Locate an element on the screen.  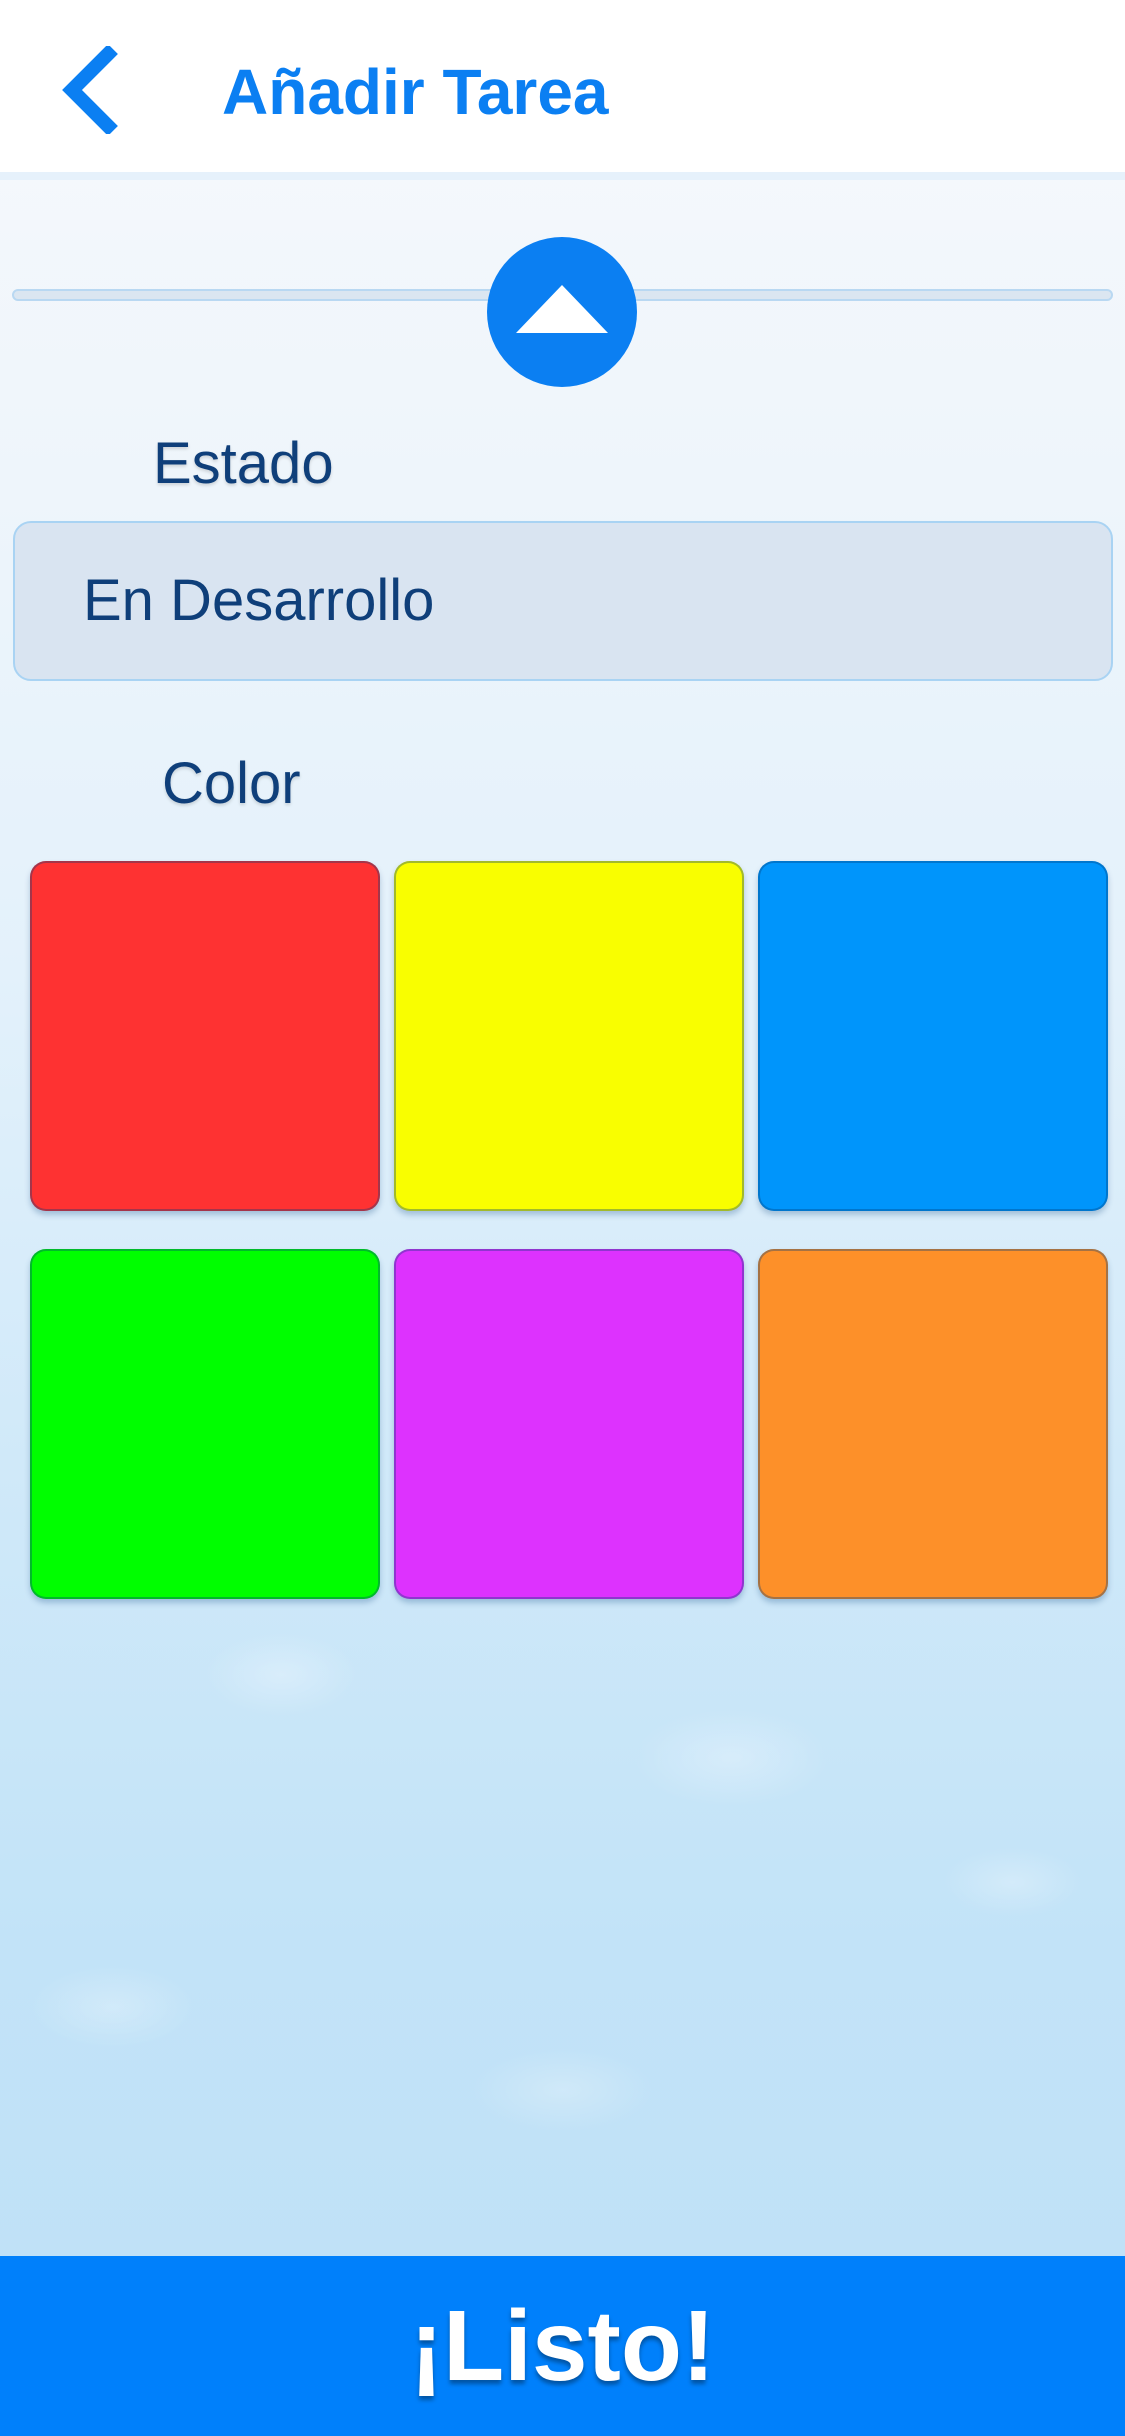
collapse-handle-button is located at coordinates (562, 312).